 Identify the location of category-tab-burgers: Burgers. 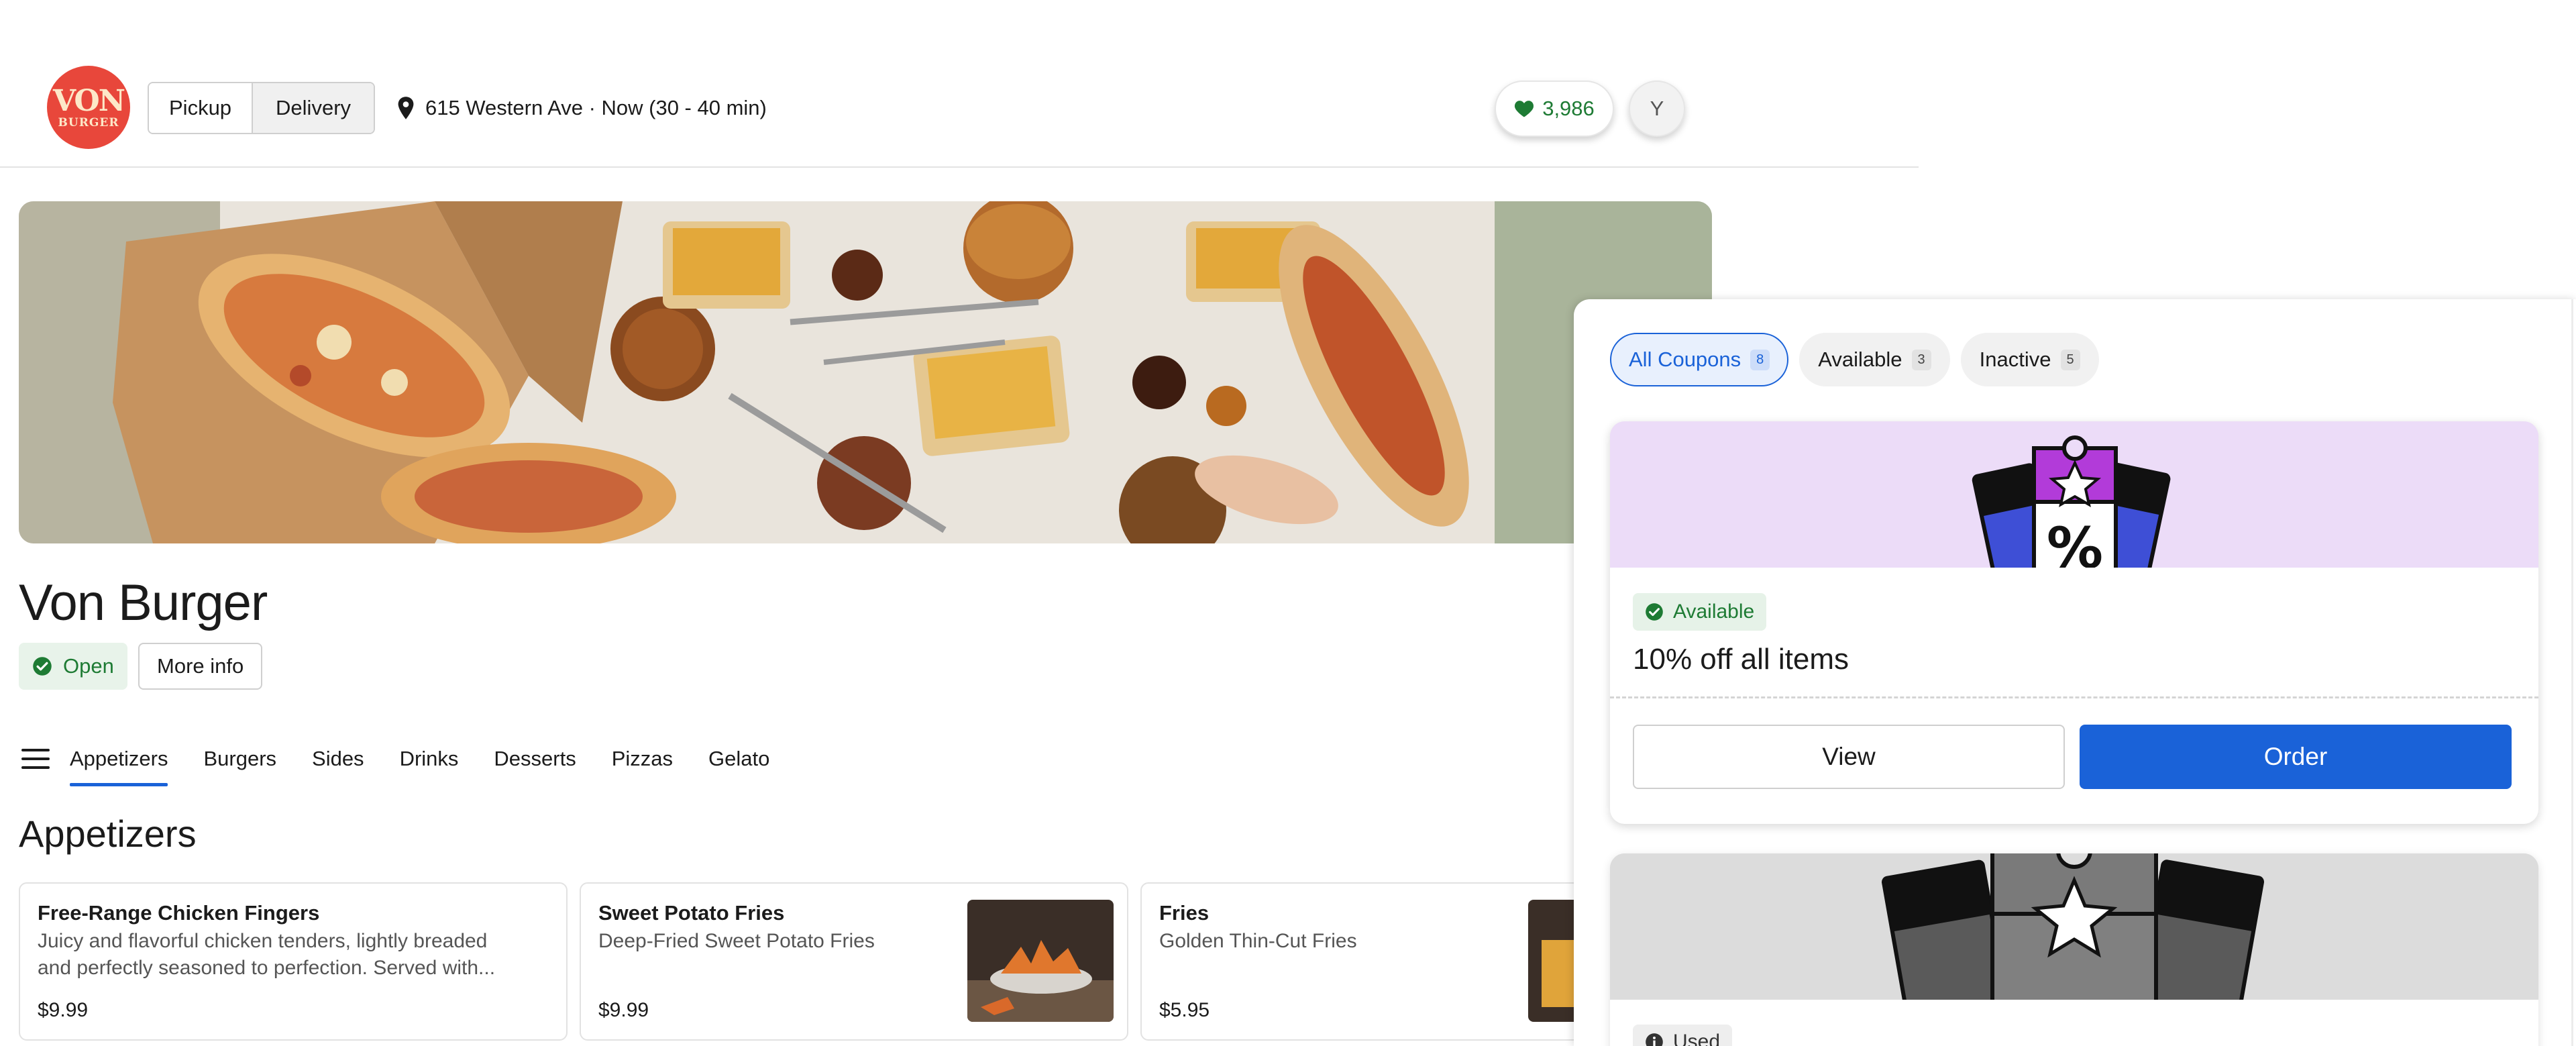
(239, 758).